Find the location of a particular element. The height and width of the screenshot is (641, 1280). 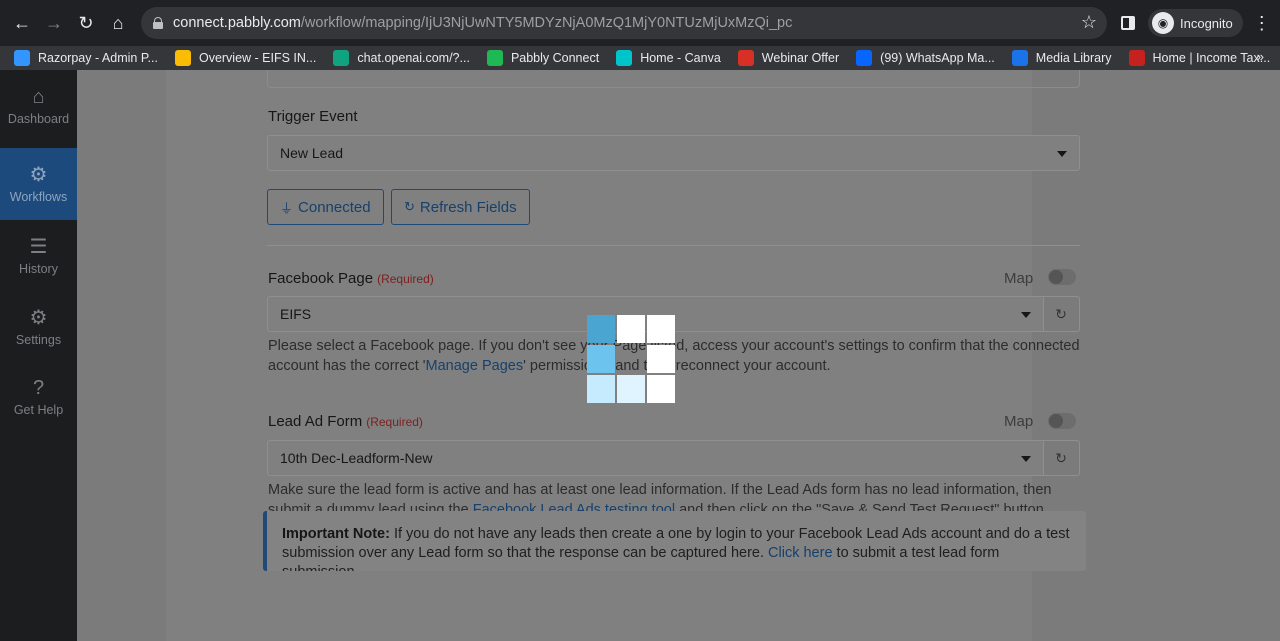

incognito-icon: ◉ is located at coordinates (1163, 23).